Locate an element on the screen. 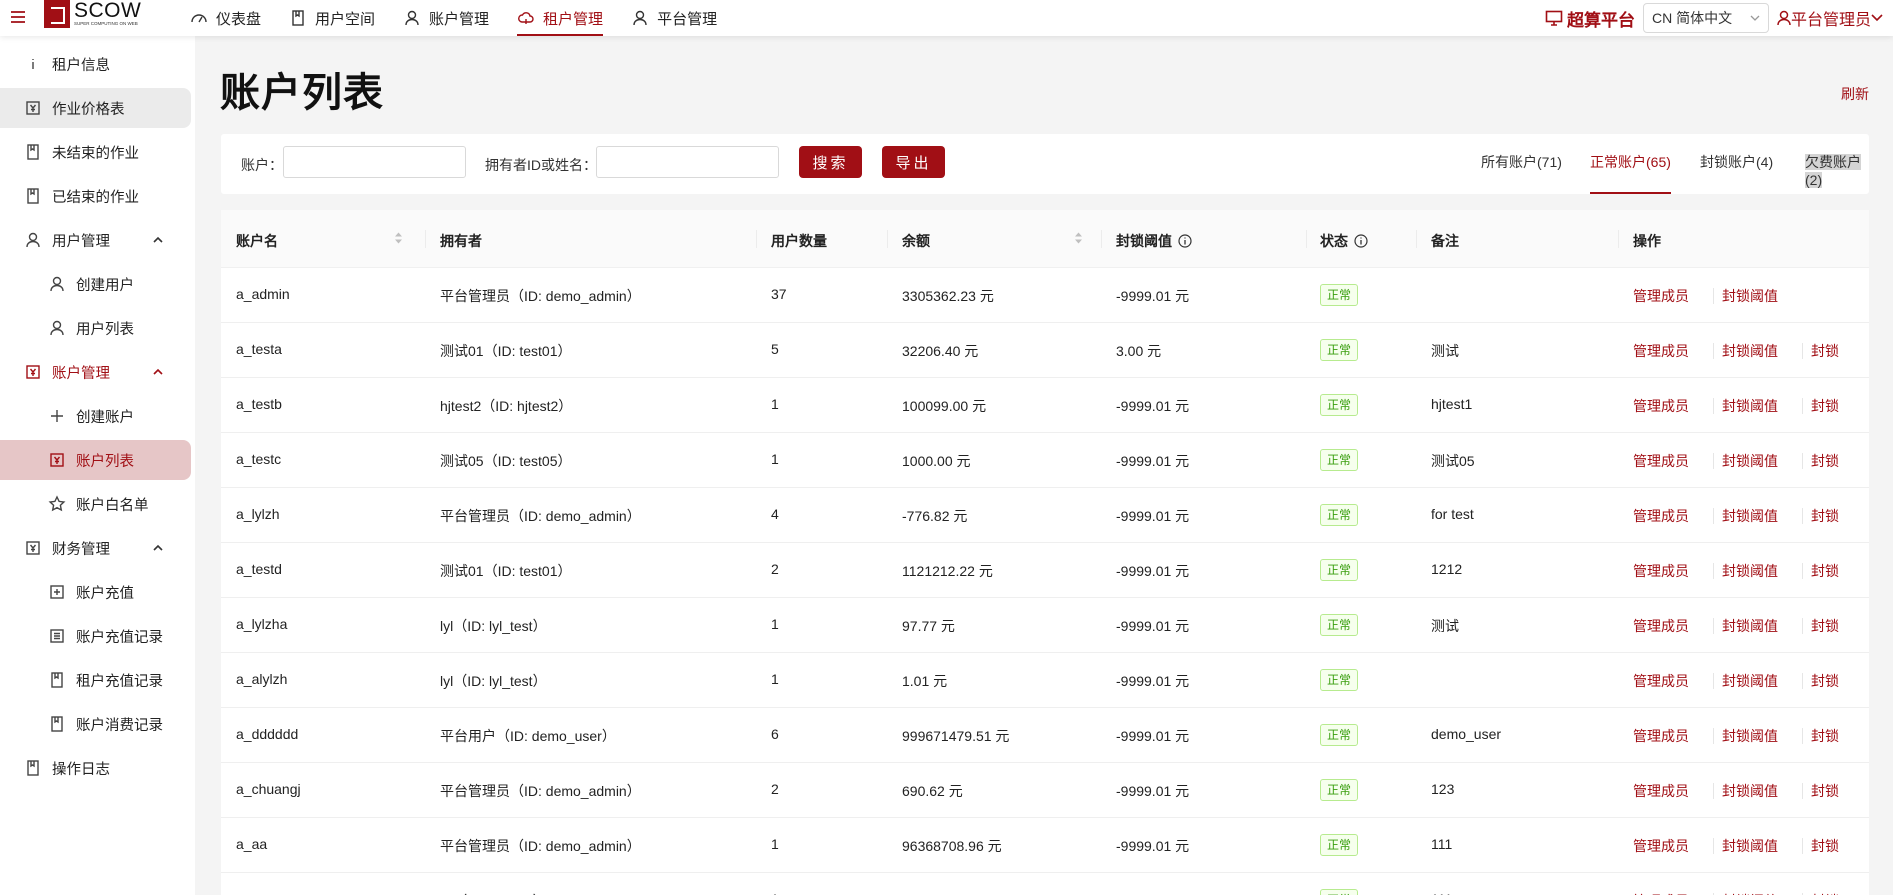 This screenshot has height=895, width=1893. sidebar-item-9: 创建账户 is located at coordinates (95, 416).